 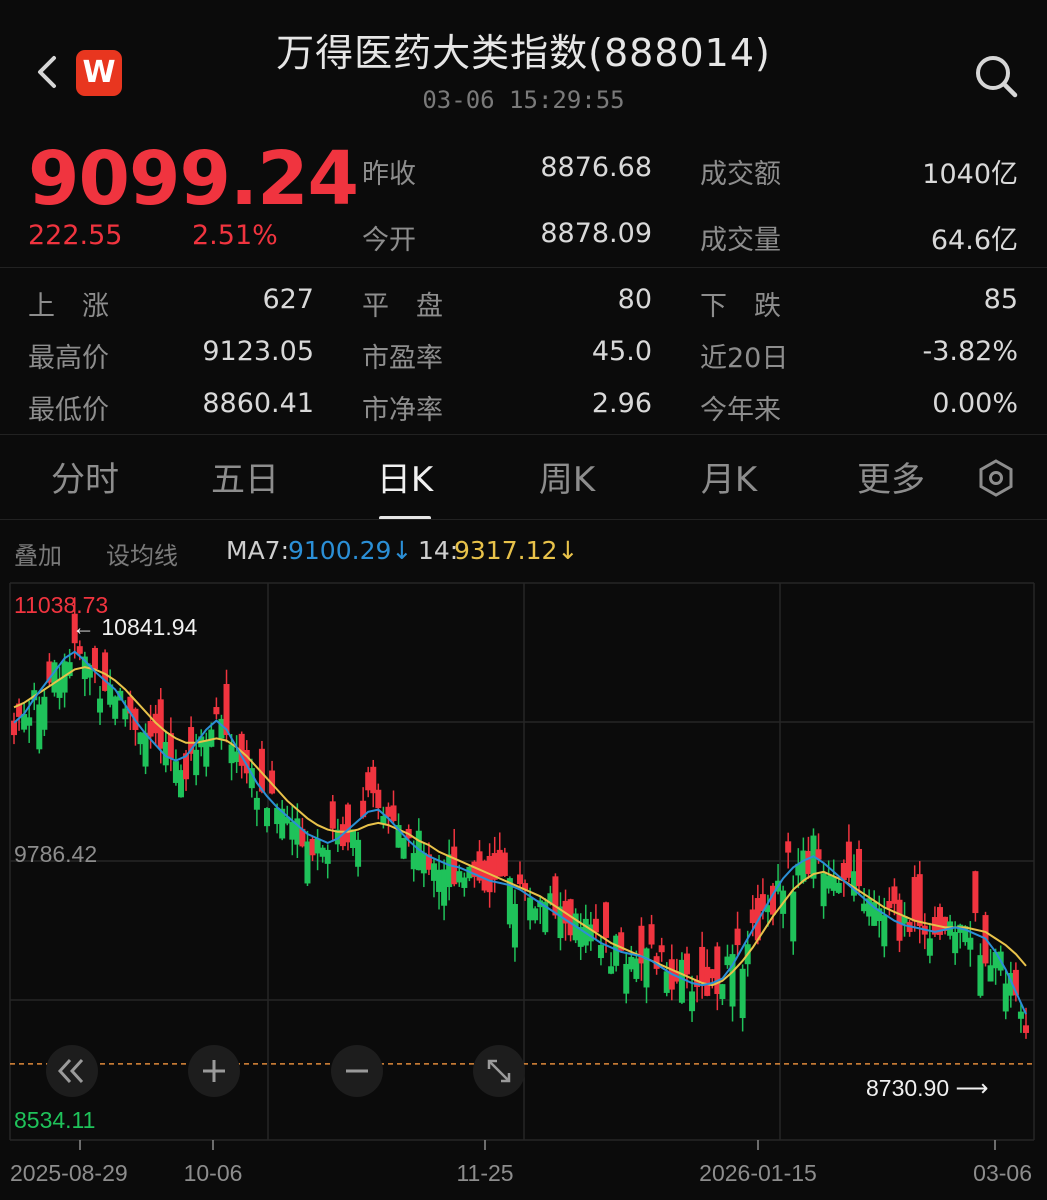 I want to click on down-count-value: 85, so click(x=1000, y=299).